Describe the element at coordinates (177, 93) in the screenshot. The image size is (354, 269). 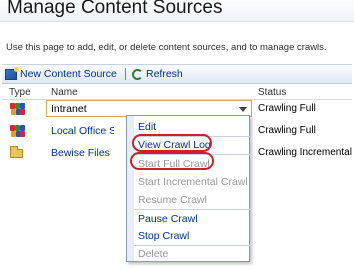
I see `table-header: Type Name Status` at that location.